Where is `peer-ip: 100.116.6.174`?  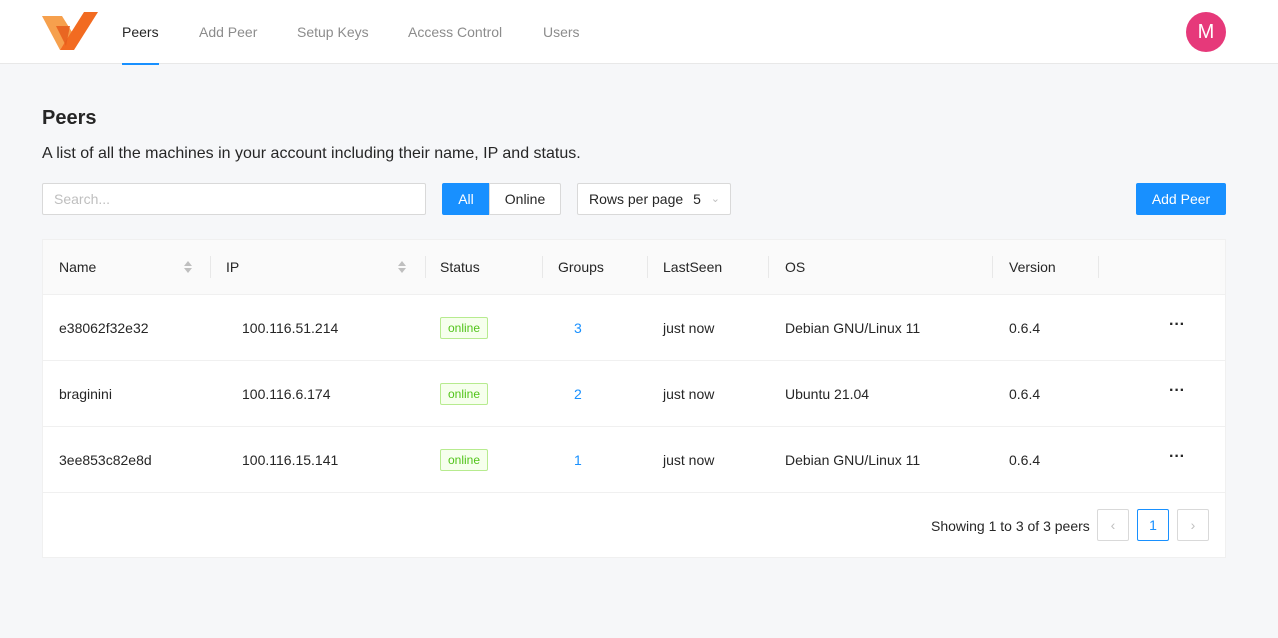 peer-ip: 100.116.6.174 is located at coordinates (286, 394).